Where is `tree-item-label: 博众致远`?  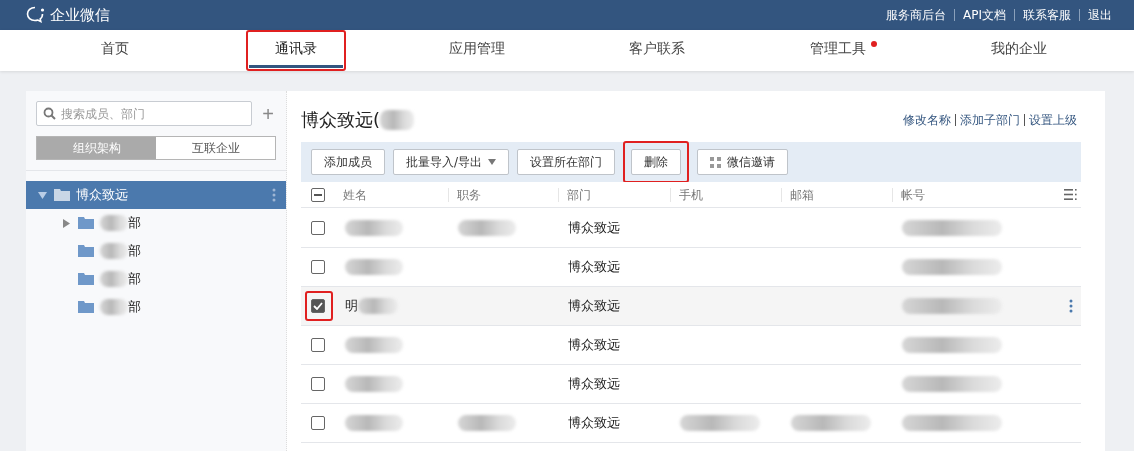
tree-item-label: 博众致远 is located at coordinates (102, 195).